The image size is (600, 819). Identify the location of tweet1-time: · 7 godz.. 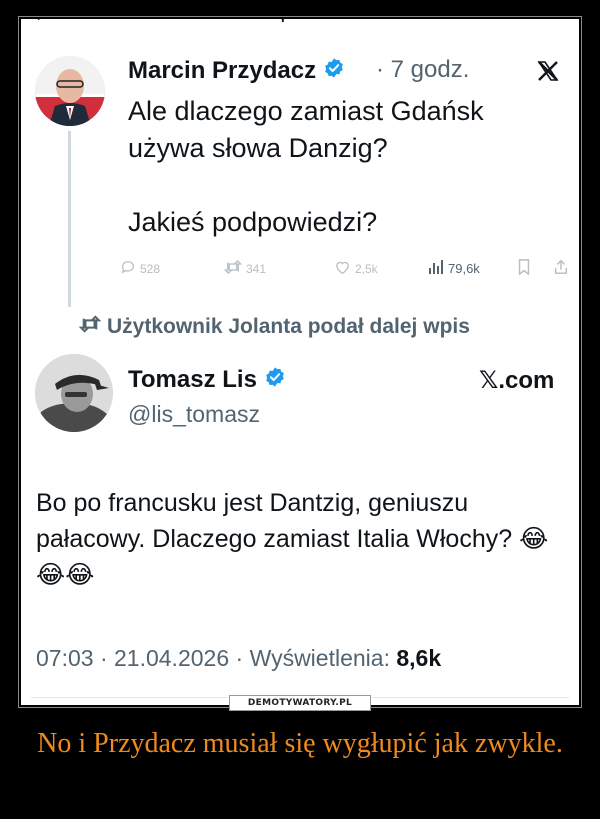
(422, 70).